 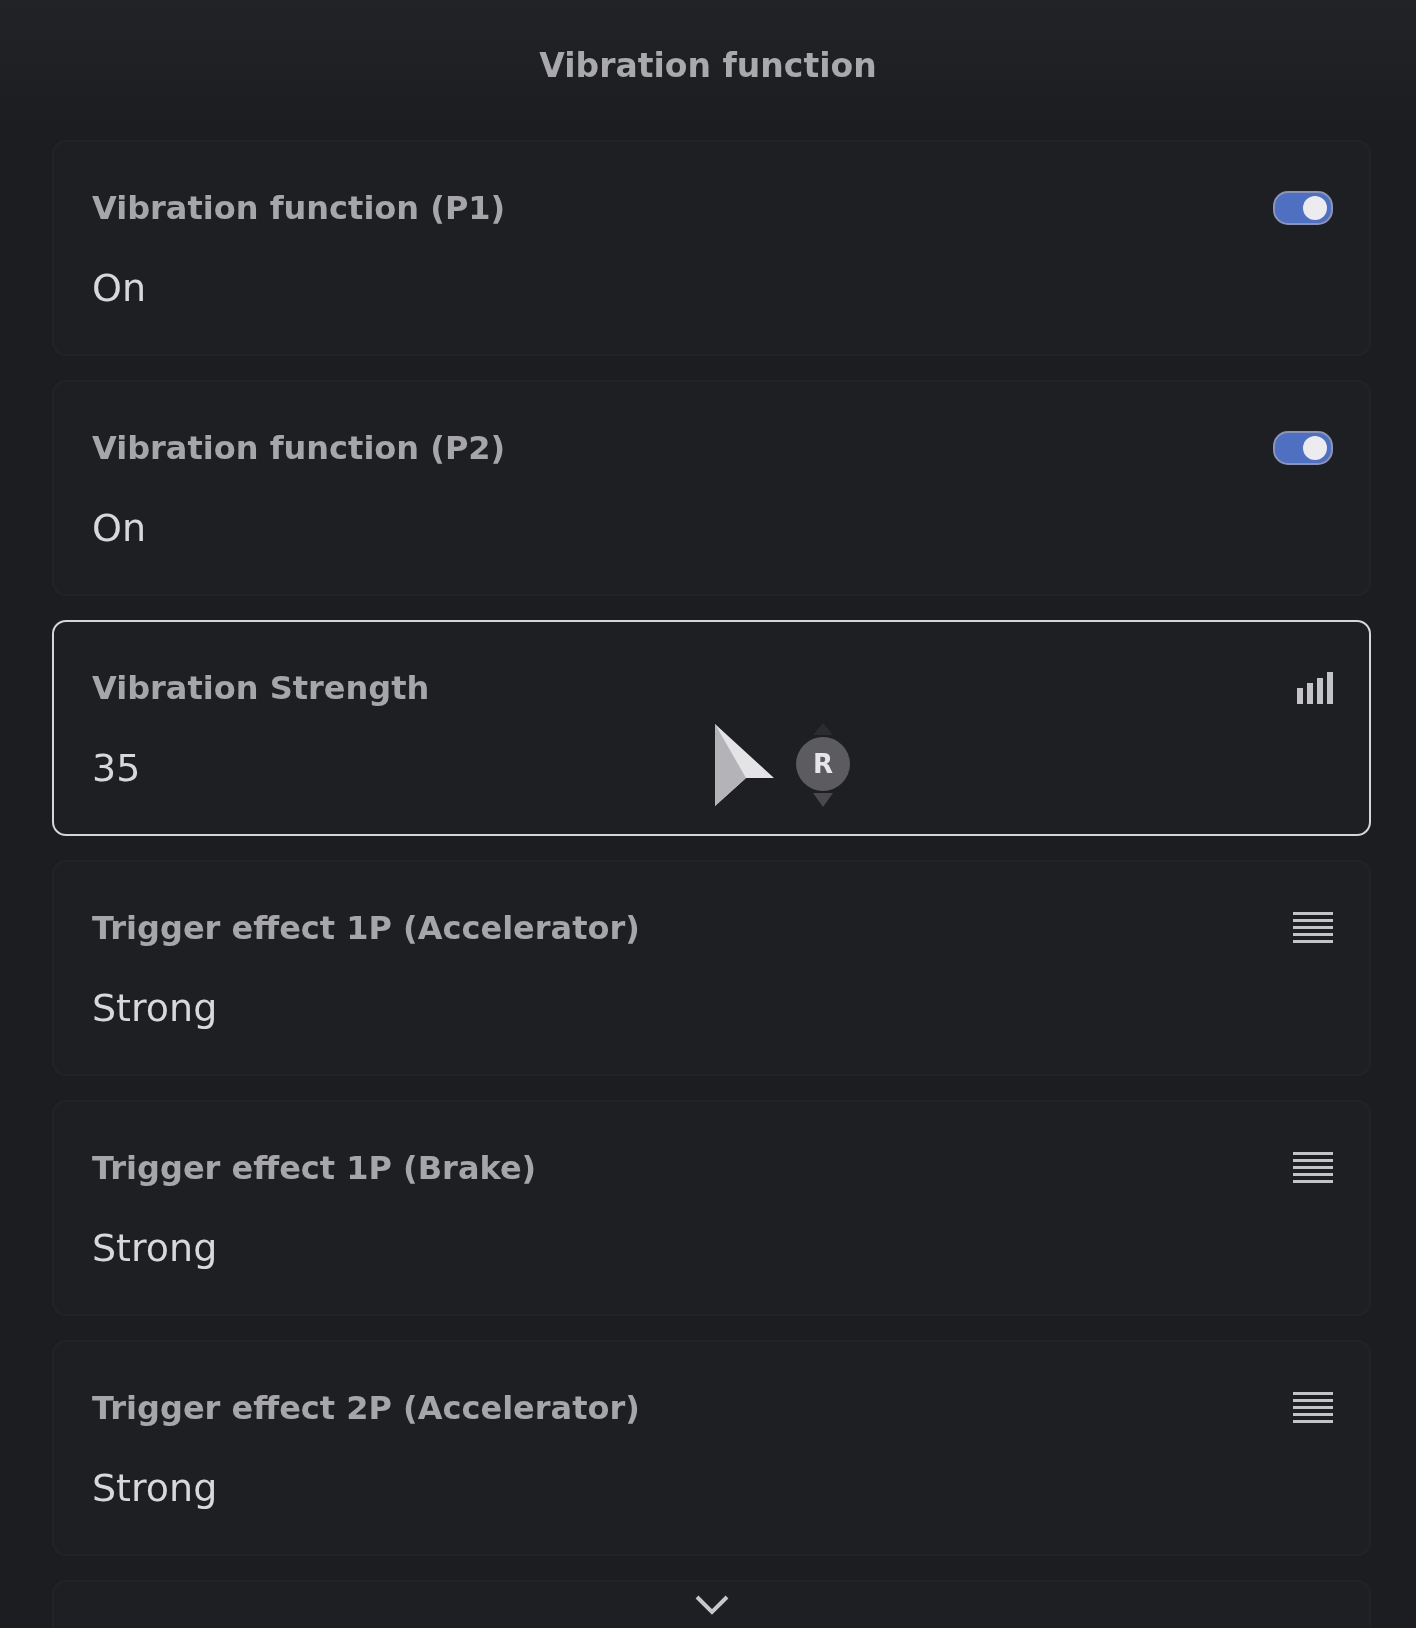 I want to click on setting-card: Trigger effect 2P (Accelerator) Strong, so click(x=711, y=1448).